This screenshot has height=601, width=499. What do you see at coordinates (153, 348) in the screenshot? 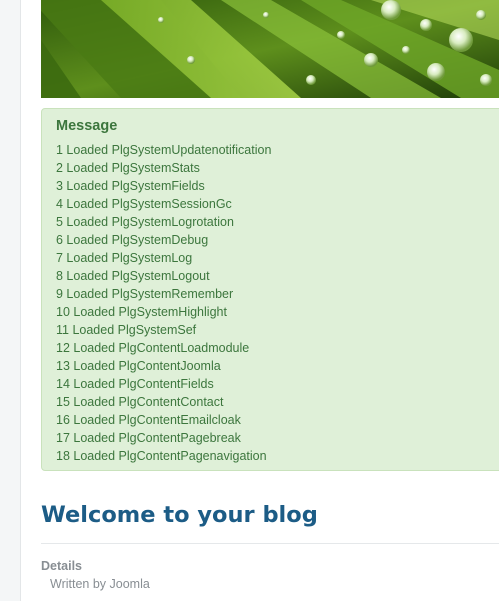
I see `message-item: 12 Loaded PlgContentLoadmodule` at bounding box center [153, 348].